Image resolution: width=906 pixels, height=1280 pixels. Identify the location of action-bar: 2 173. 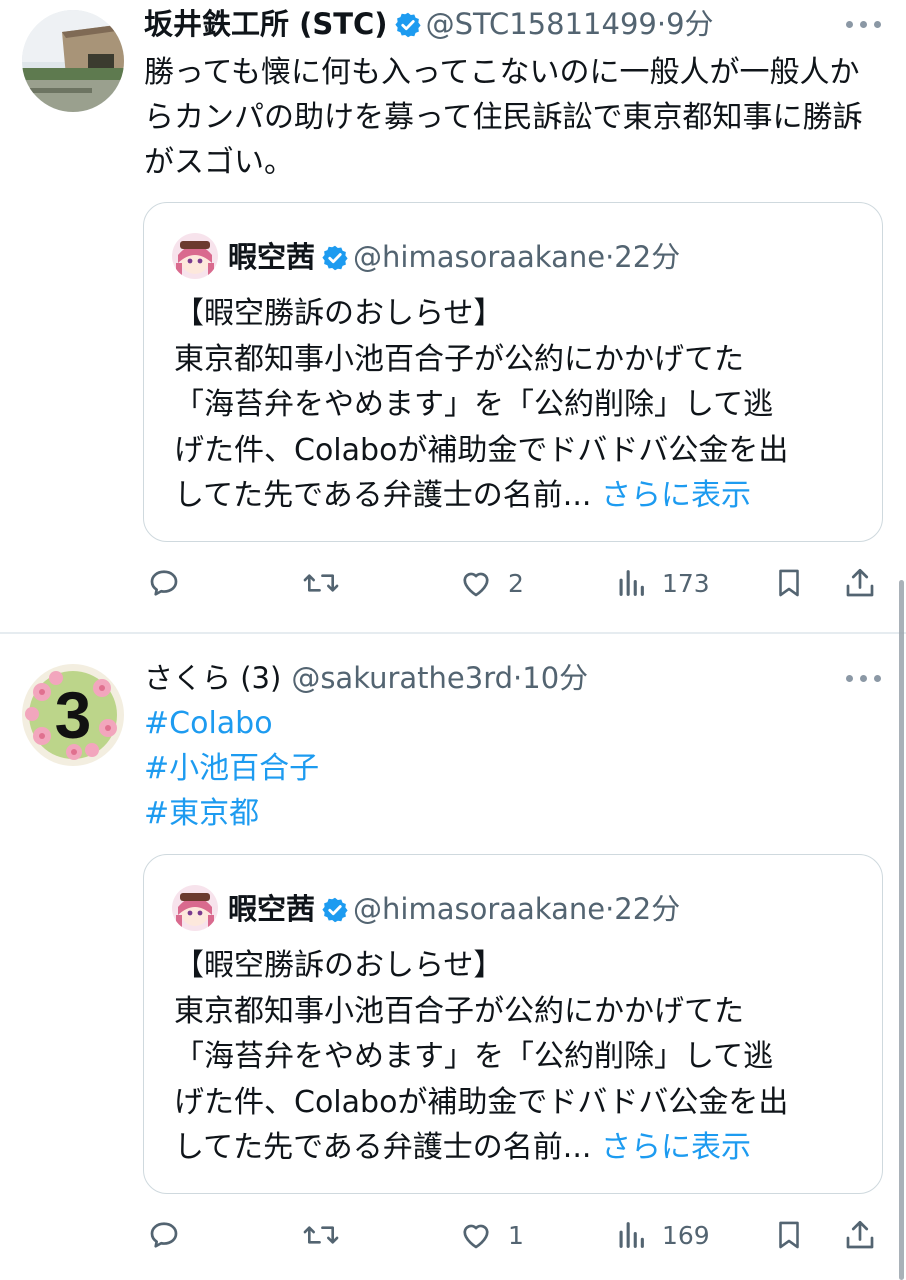
(453, 583).